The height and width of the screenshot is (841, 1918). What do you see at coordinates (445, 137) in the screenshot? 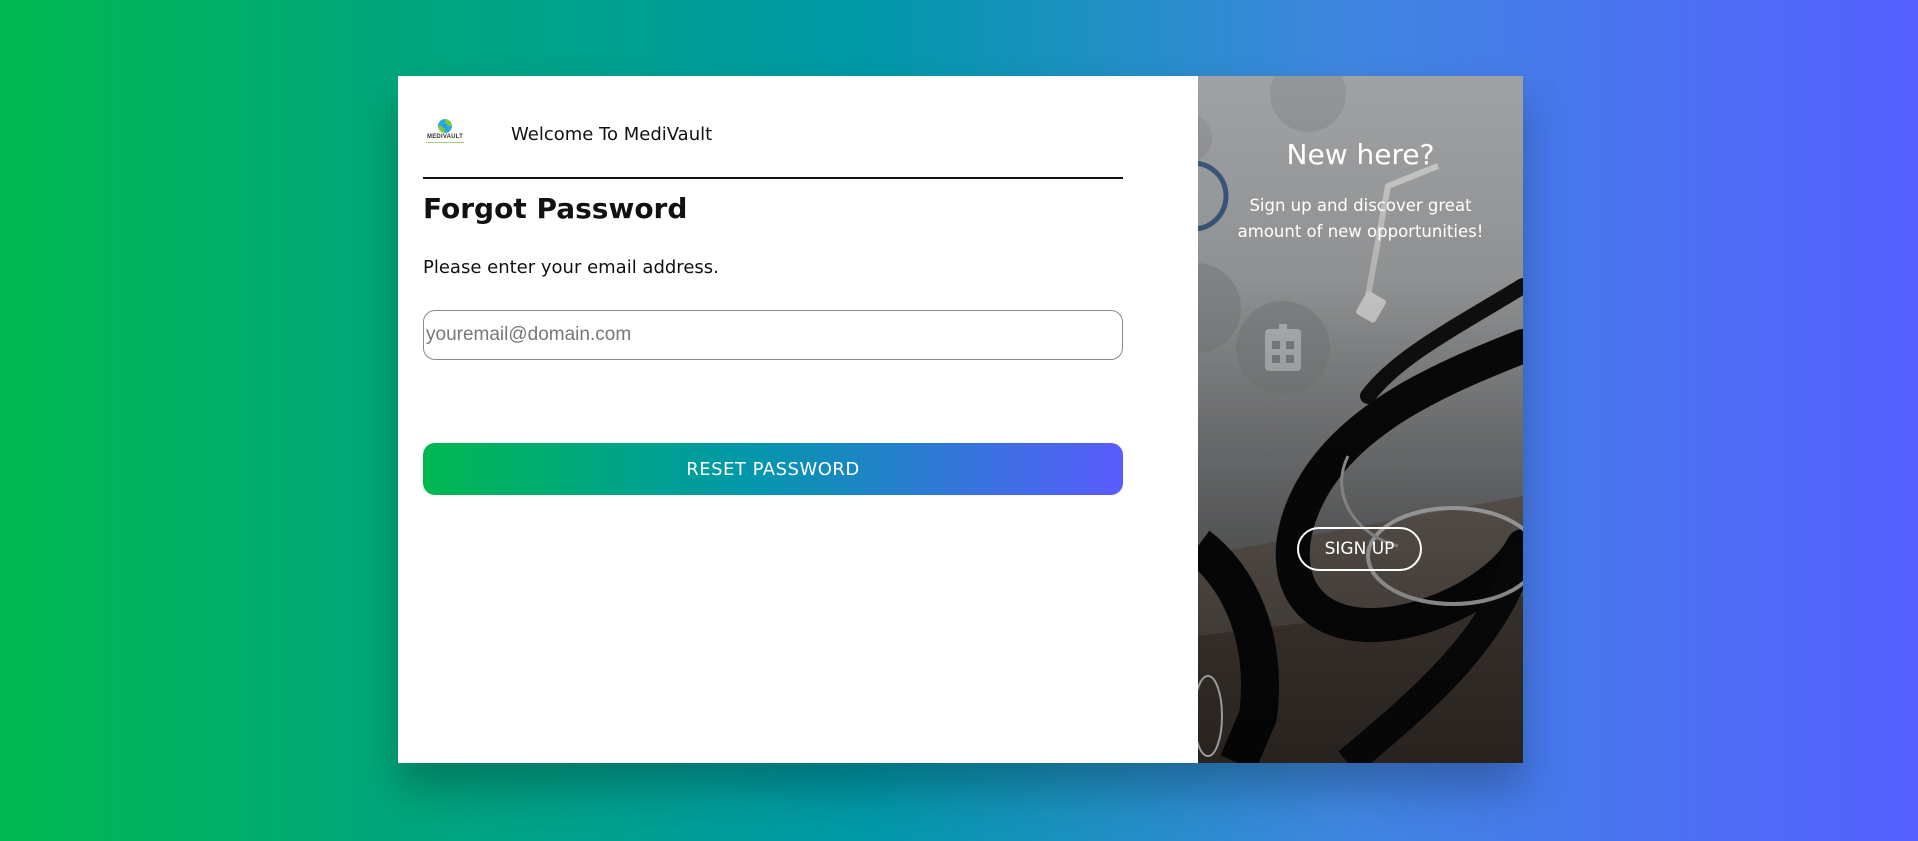
I see `logo-text: MEDIVAULT` at bounding box center [445, 137].